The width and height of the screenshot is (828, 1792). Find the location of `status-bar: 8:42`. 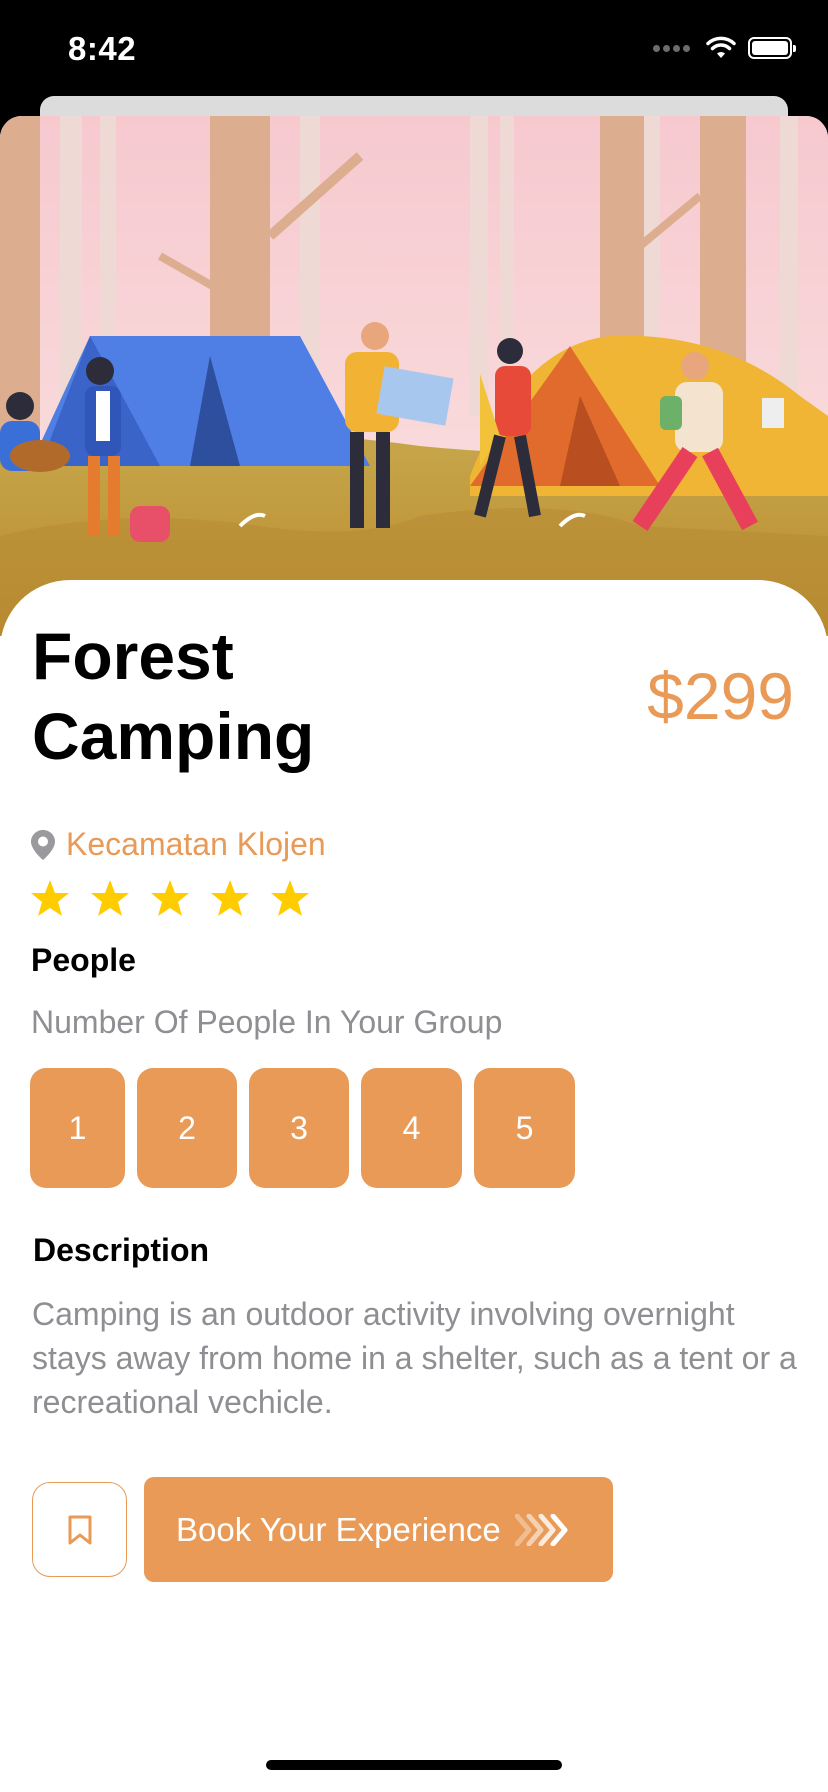

status-bar: 8:42 is located at coordinates (414, 50).